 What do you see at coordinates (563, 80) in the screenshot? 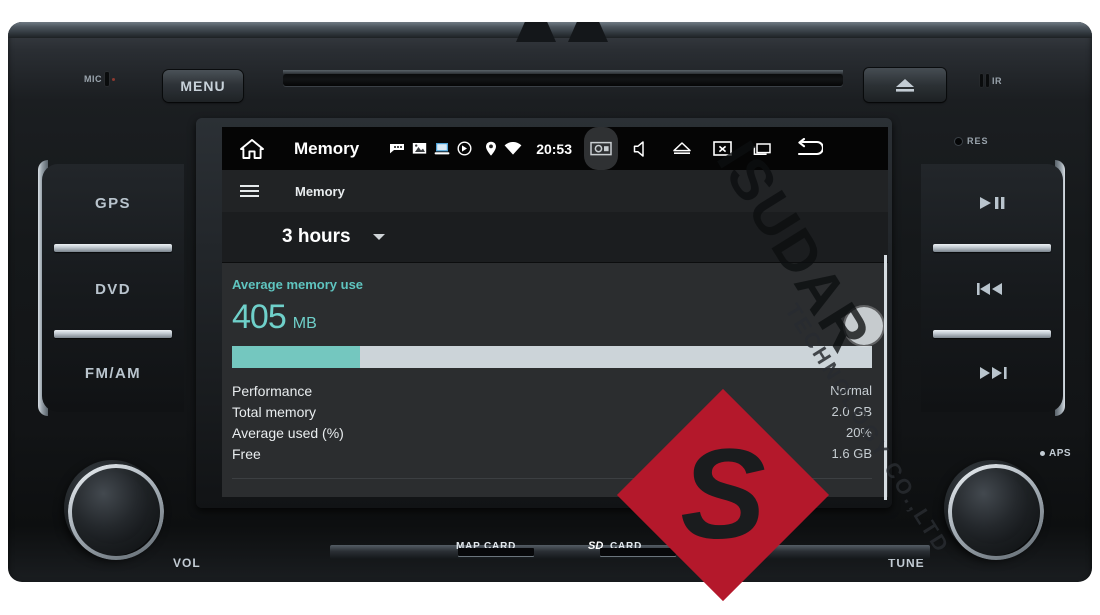
I see `disc-slot` at bounding box center [563, 80].